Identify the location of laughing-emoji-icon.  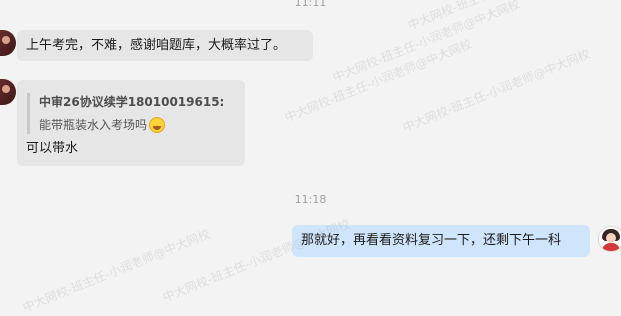
(157, 125).